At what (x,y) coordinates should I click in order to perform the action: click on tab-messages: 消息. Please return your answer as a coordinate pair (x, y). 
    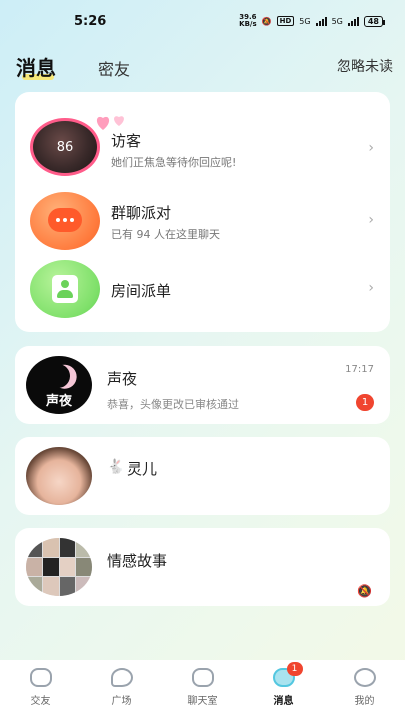
    Looking at the image, I should click on (36, 66).